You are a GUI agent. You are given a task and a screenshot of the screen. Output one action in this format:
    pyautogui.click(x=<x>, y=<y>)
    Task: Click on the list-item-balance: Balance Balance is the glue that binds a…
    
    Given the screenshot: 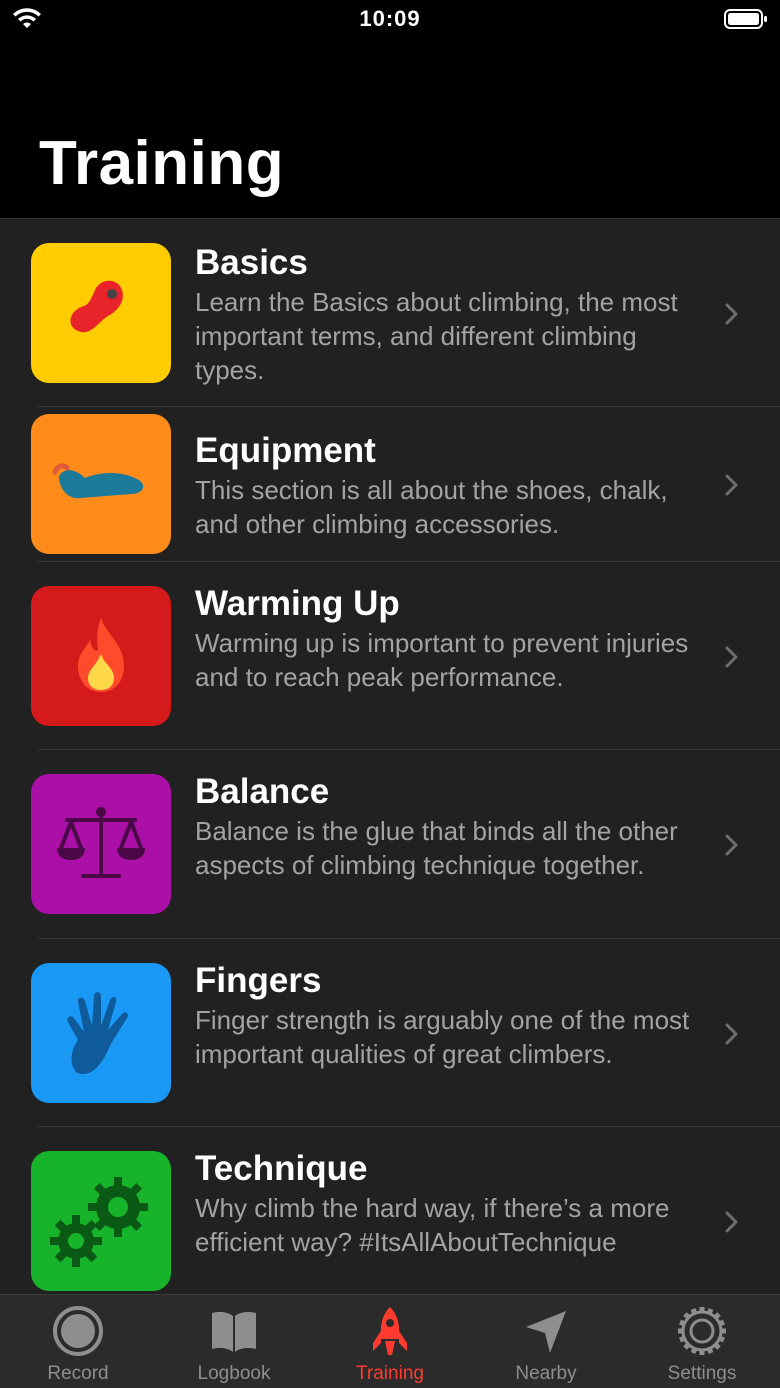 What is the action you would take?
    pyautogui.click(x=390, y=844)
    